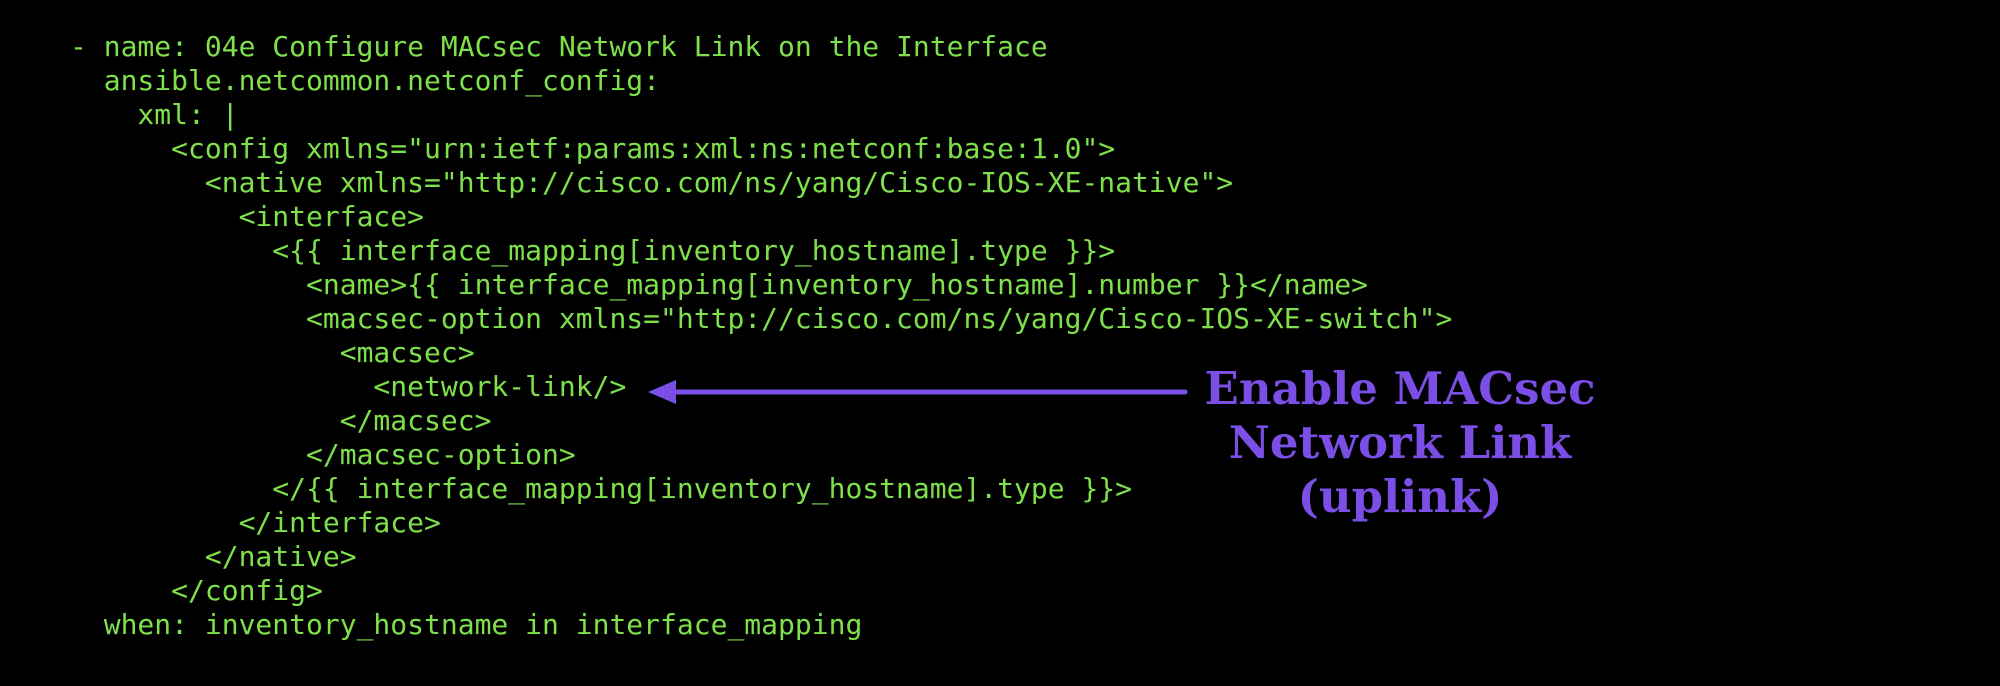 The width and height of the screenshot is (2000, 686). Describe the element at coordinates (1400, 388) in the screenshot. I see `annotation-line: Enable MACsec` at that location.